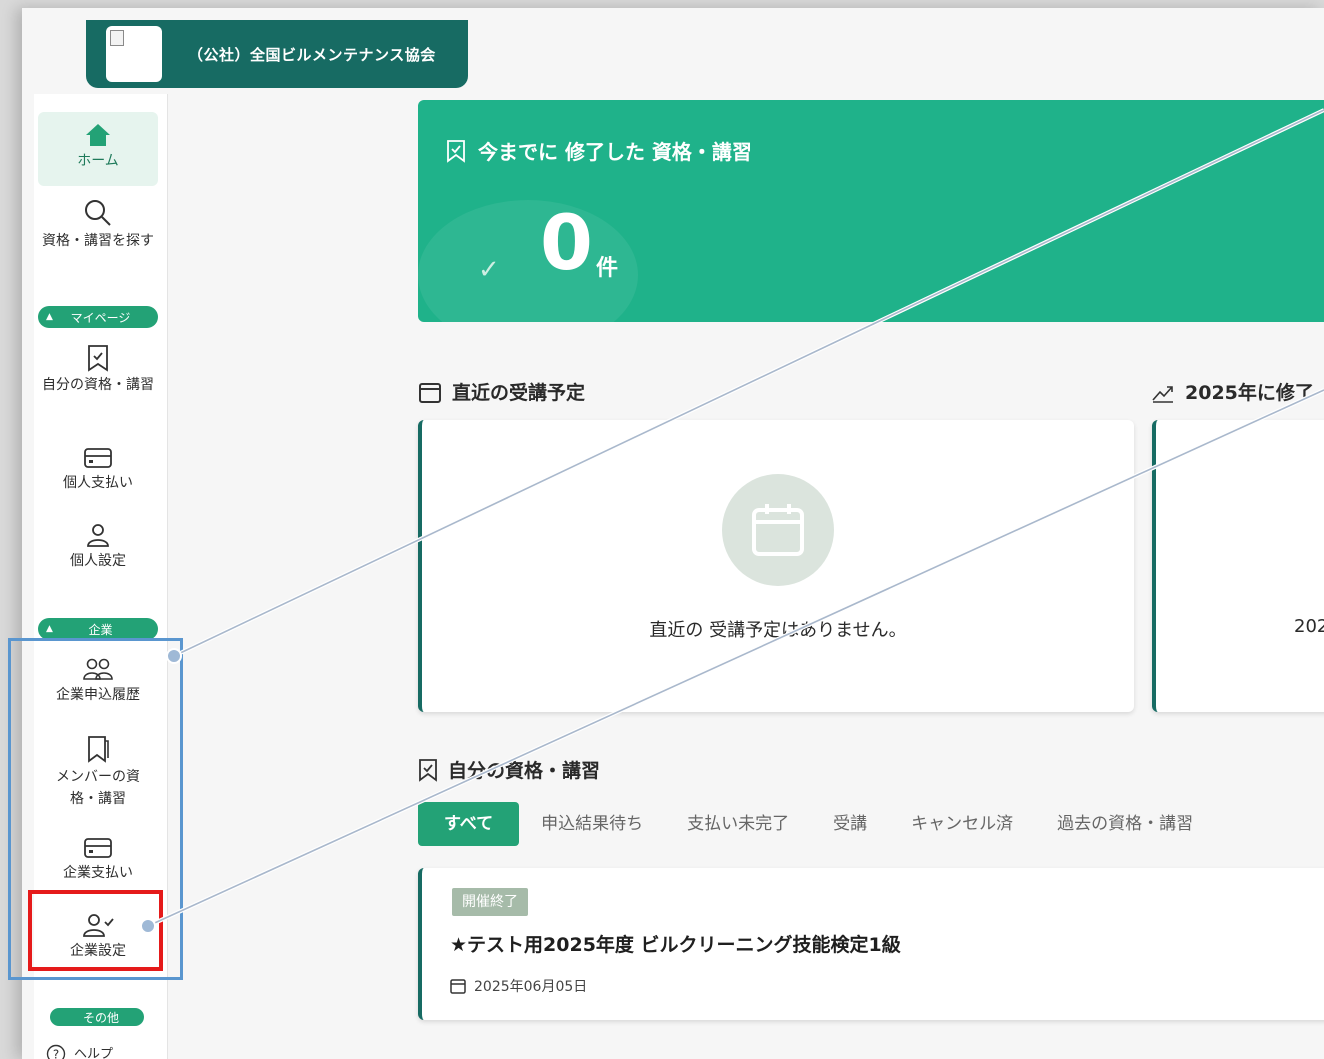  I want to click on tab-unpaid: 支払い未完了, so click(738, 824).